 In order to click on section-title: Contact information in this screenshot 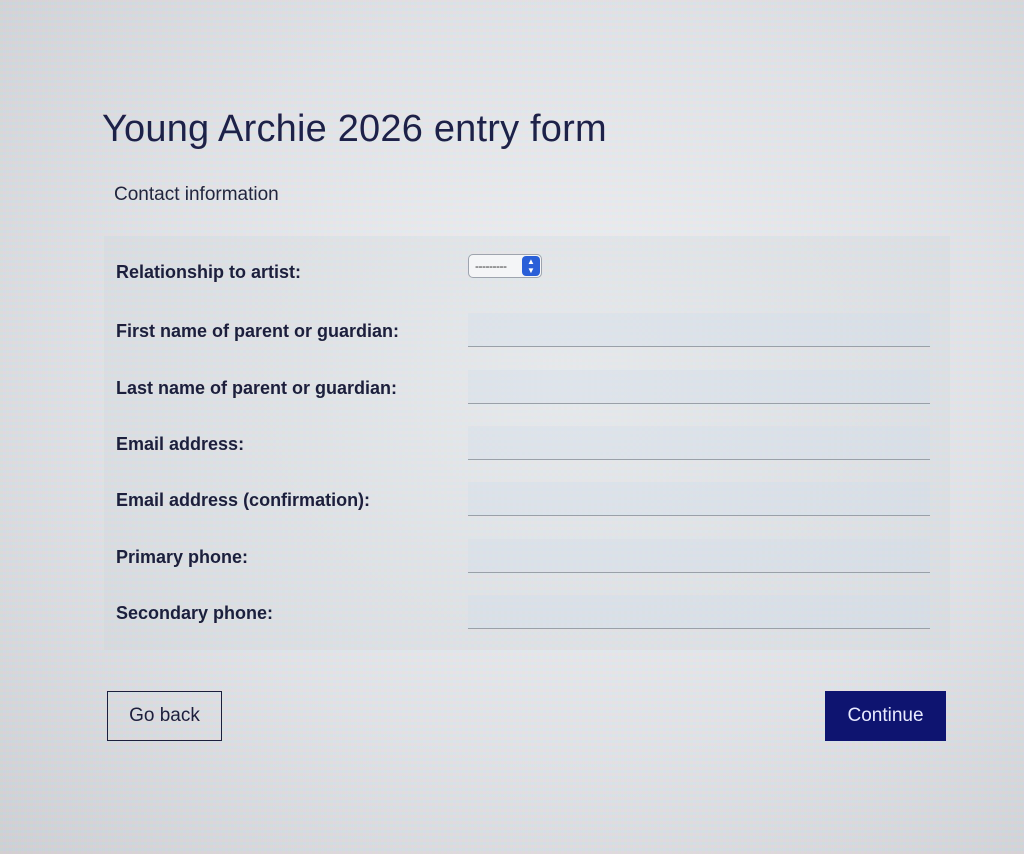, I will do `click(196, 194)`.